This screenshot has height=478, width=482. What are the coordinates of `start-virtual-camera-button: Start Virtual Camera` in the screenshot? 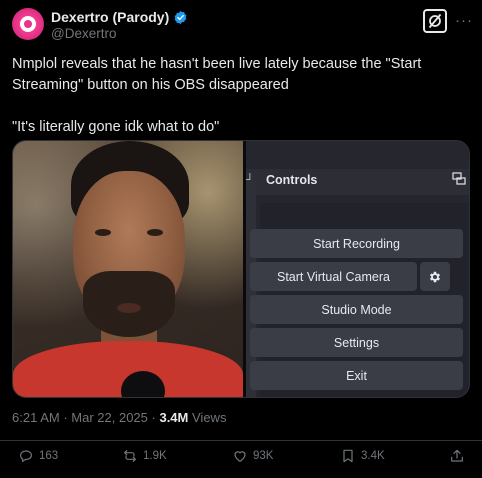 It's located at (333, 276).